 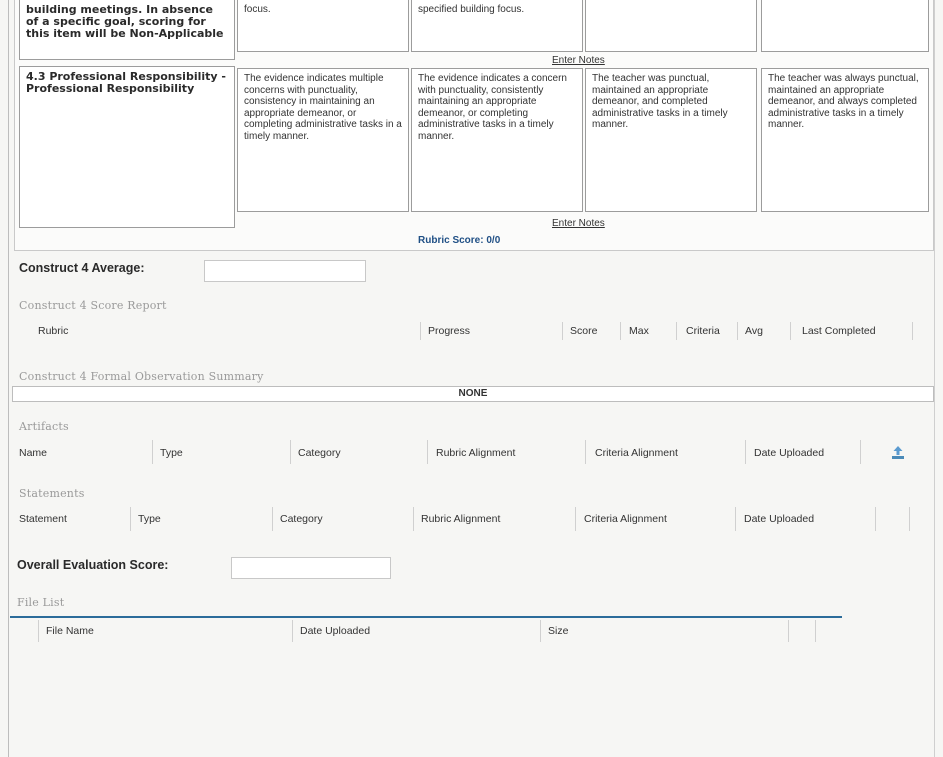 I want to click on page-frame-left, so click(x=8, y=378).